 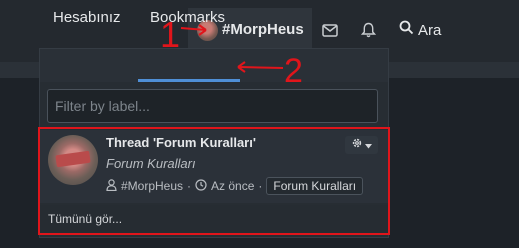 What do you see at coordinates (231, 52) in the screenshot?
I see `annotation-overlay: 1 2` at bounding box center [231, 52].